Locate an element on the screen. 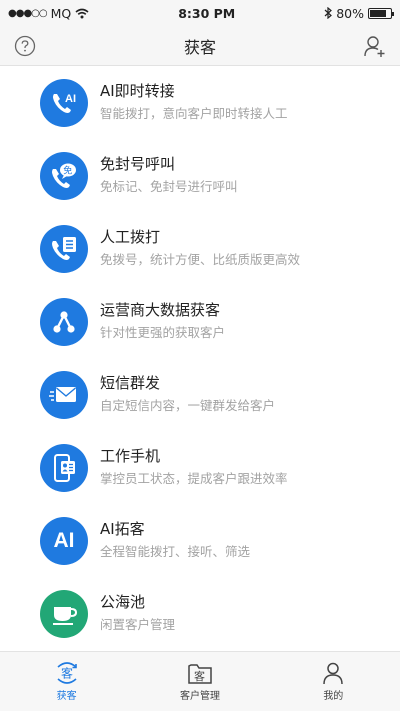 The image size is (400, 711). work-phone-icon is located at coordinates (64, 467).